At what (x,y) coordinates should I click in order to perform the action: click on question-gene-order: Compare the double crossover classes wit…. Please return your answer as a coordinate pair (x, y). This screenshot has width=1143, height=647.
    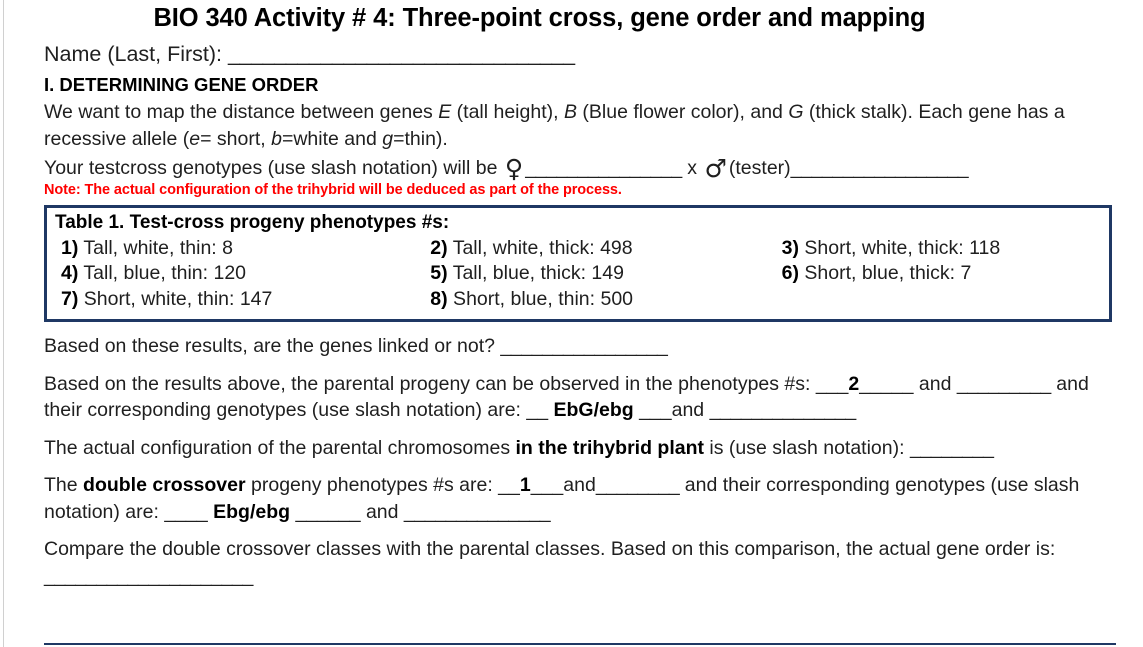
    Looking at the image, I should click on (583, 562).